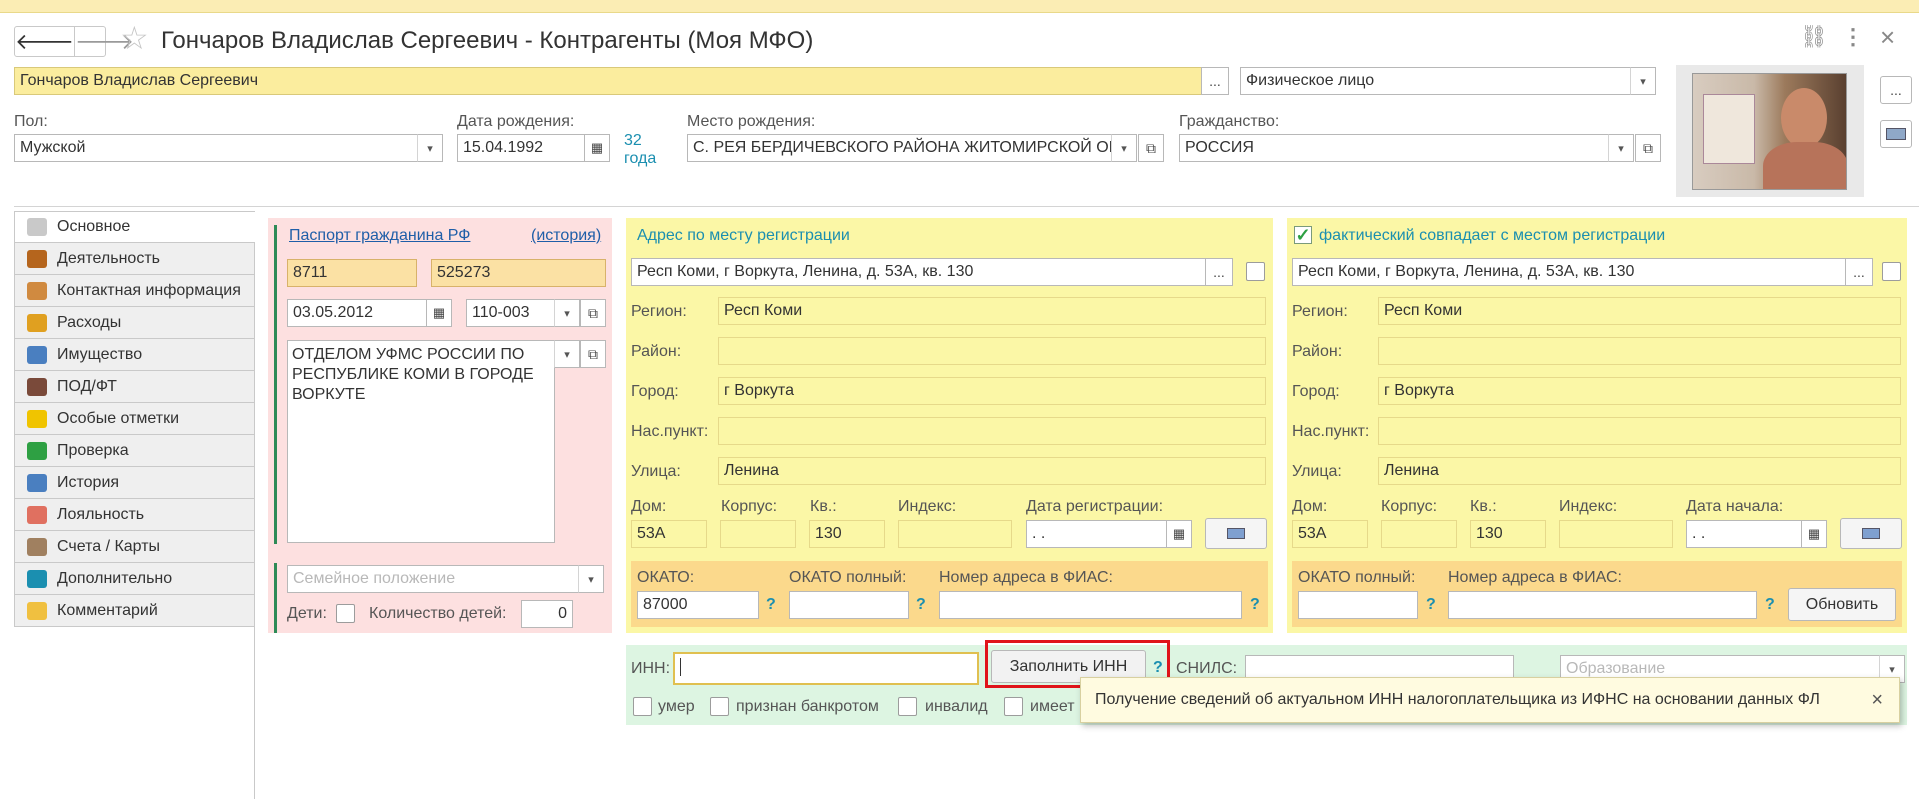 This screenshot has width=1919, height=799. What do you see at coordinates (771, 605) in the screenshot?
I see `reg-okato-help: ?` at bounding box center [771, 605].